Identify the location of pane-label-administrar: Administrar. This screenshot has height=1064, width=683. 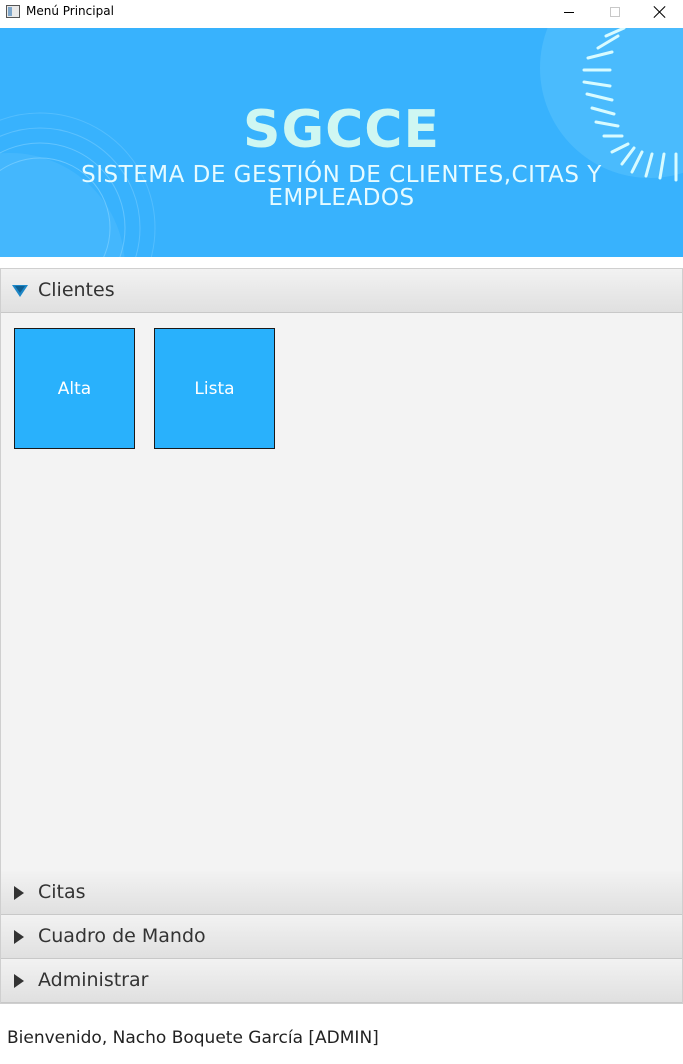
(93, 980).